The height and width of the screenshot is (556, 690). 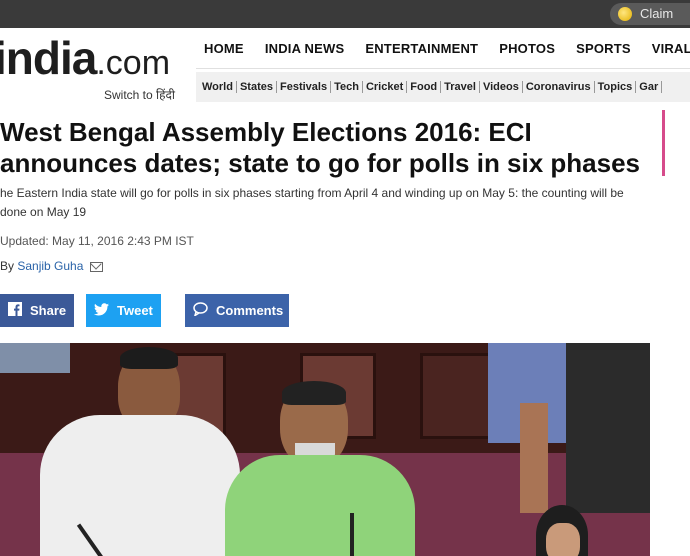 I want to click on tweet-button: Tweet, so click(x=123, y=310).